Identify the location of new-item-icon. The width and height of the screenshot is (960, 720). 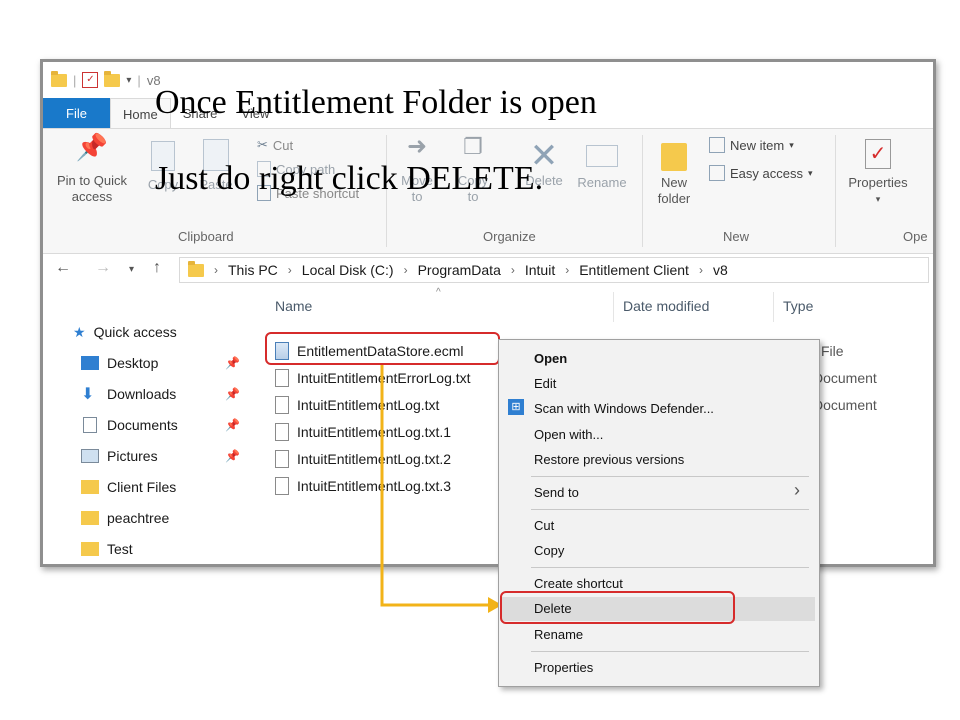
(717, 145).